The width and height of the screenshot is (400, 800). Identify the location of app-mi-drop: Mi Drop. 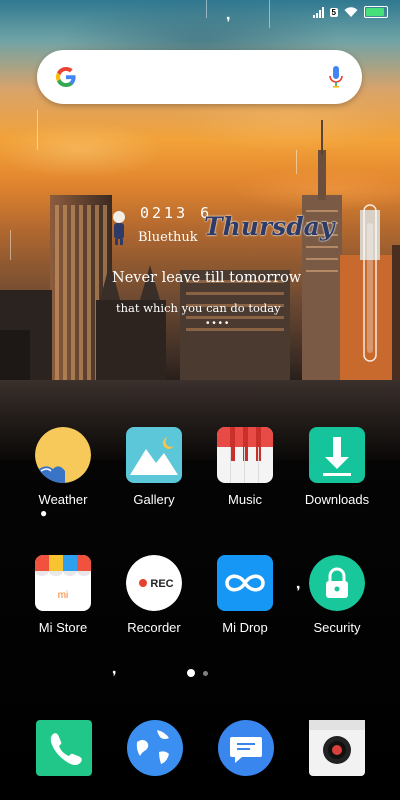
(245, 595).